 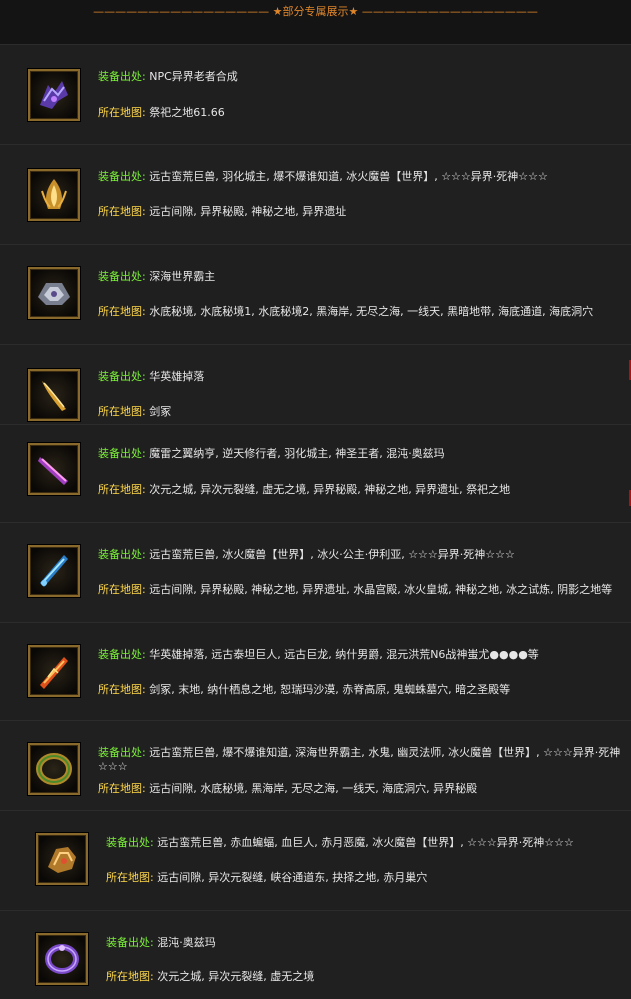 I want to click on map-value: 远古间隙, 异次元裂缝, 峡谷通道东, 抉择之地, 赤月巢穴, so click(x=292, y=877).